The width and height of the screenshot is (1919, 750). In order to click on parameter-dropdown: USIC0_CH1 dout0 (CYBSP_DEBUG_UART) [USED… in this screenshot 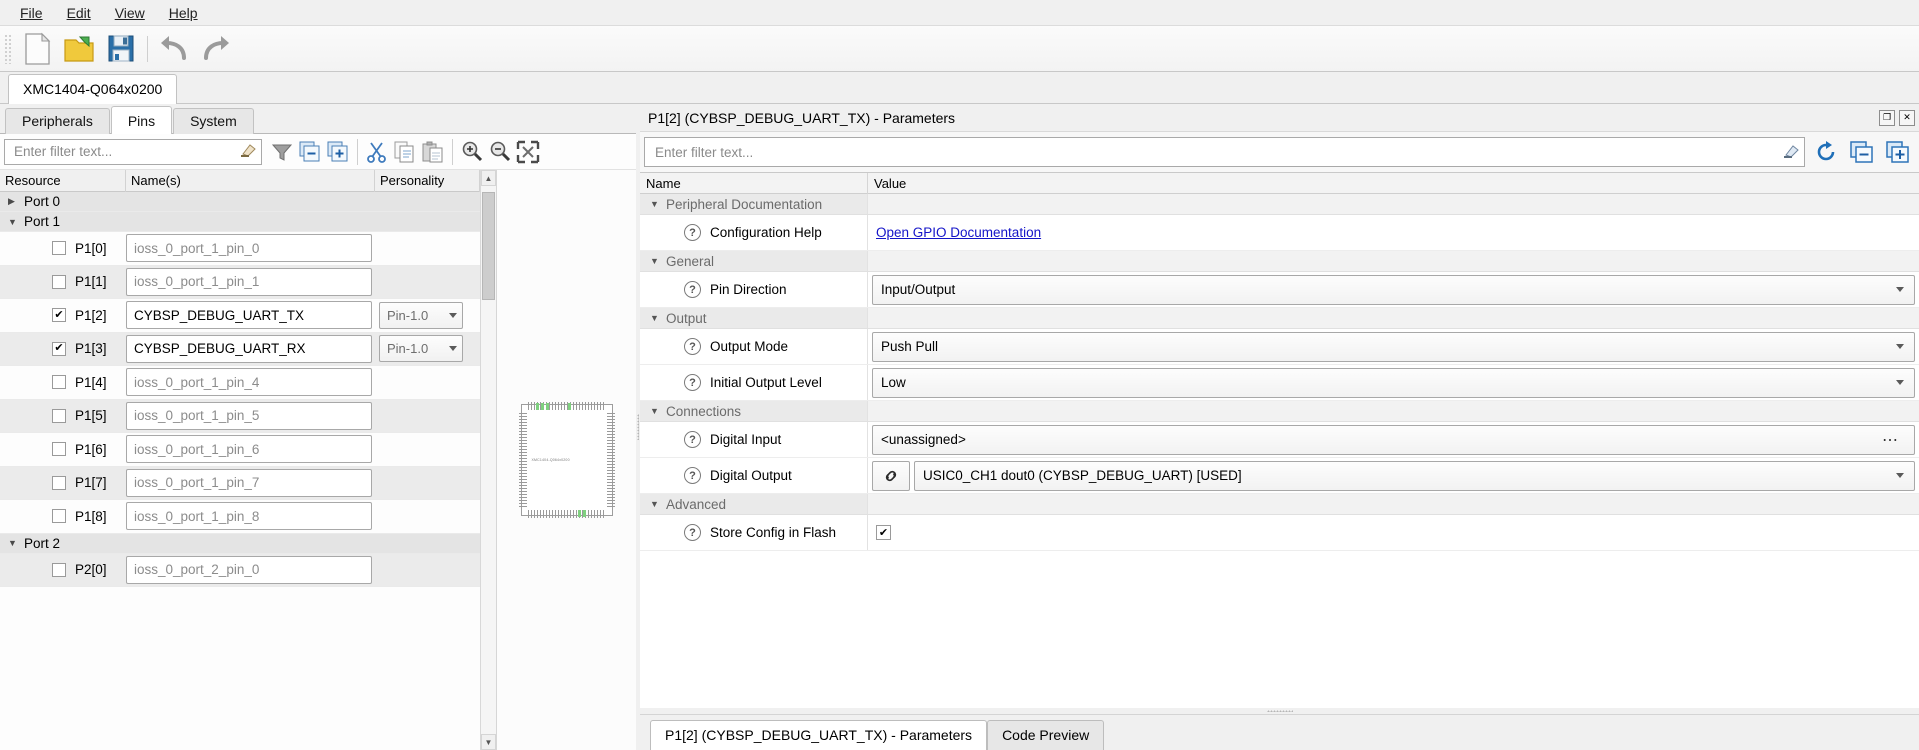, I will do `click(1414, 475)`.